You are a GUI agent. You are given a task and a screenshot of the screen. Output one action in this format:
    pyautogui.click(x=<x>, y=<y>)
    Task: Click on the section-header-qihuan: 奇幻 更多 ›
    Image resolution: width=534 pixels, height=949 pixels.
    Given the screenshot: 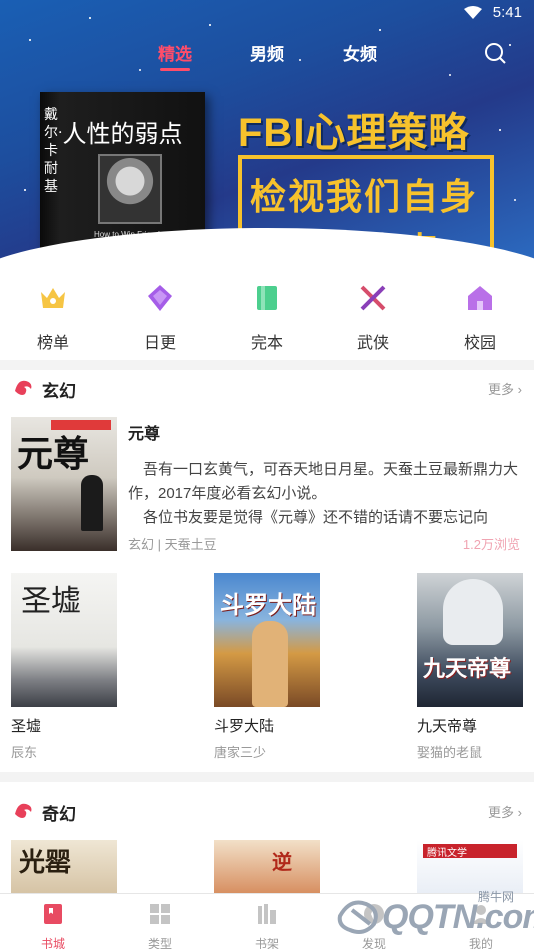 What is the action you would take?
    pyautogui.click(x=267, y=810)
    